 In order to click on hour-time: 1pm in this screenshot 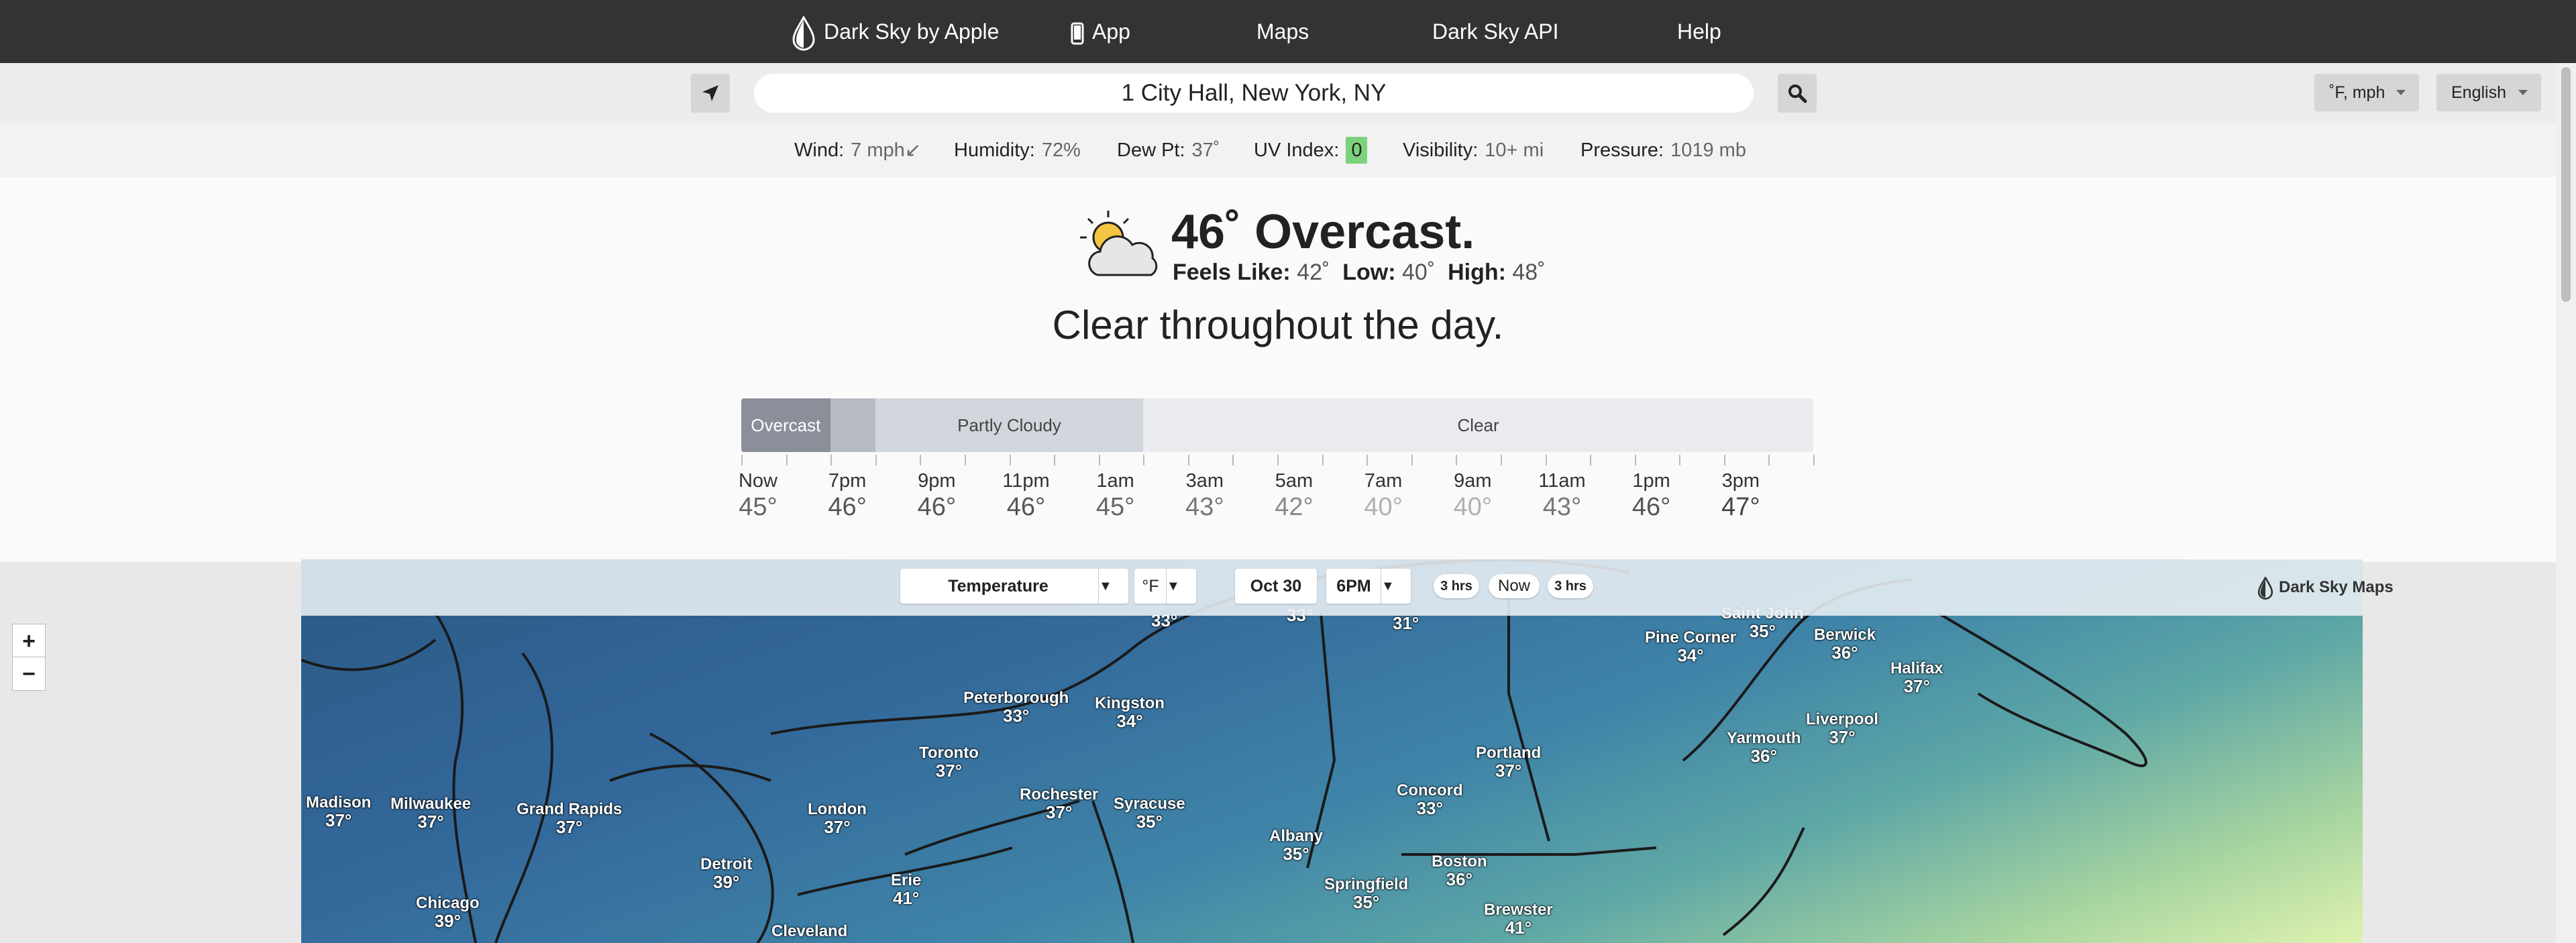, I will do `click(1651, 481)`.